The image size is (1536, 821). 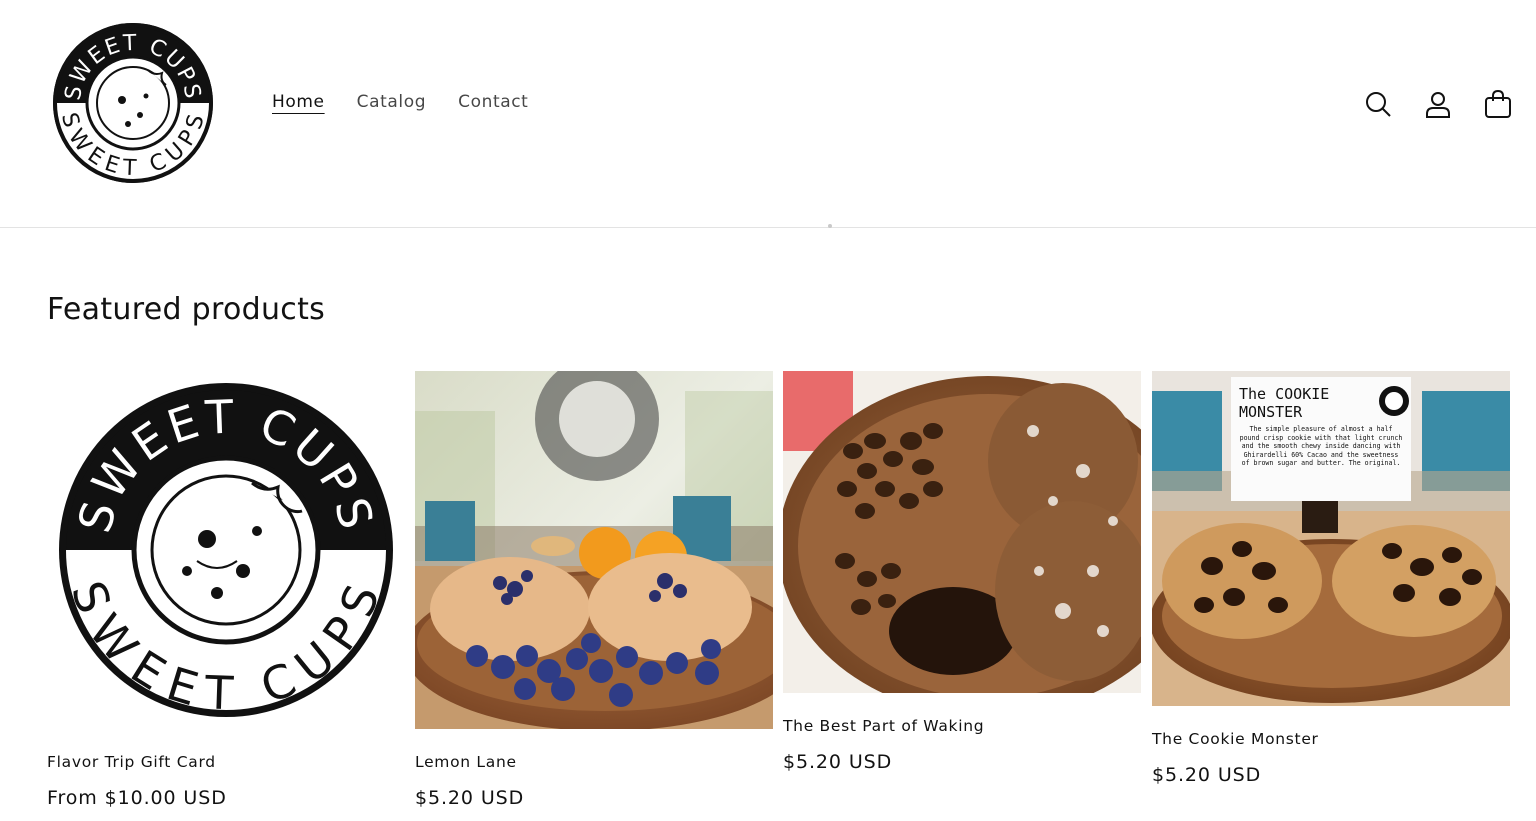 What do you see at coordinates (137, 798) in the screenshot?
I see `product-price: From $10.00 USD` at bounding box center [137, 798].